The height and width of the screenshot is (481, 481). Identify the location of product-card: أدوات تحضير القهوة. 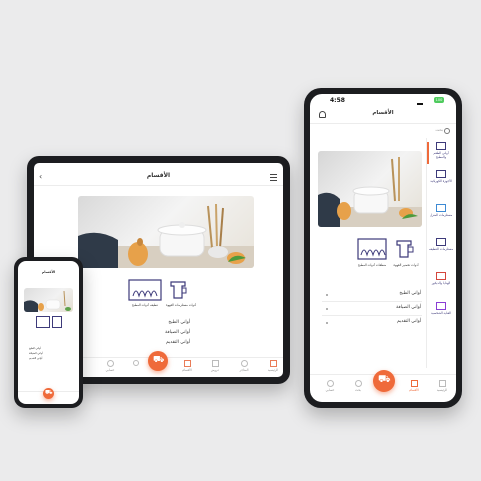
(406, 253).